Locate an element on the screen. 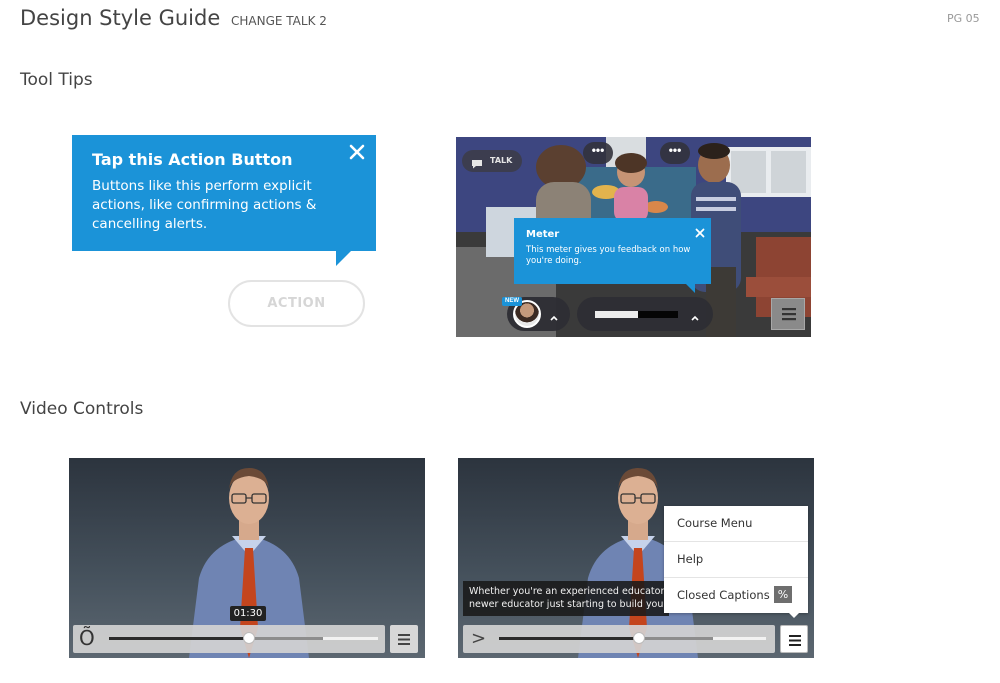 This screenshot has height=683, width=1000. chat-bubble-icon is located at coordinates (477, 162).